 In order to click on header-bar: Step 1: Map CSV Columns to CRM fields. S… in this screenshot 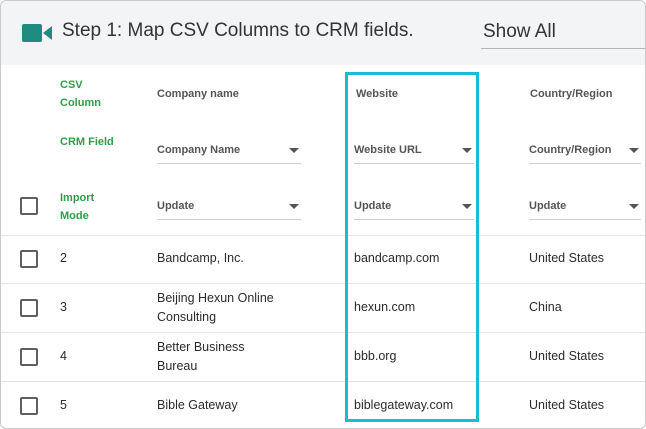, I will do `click(323, 33)`.